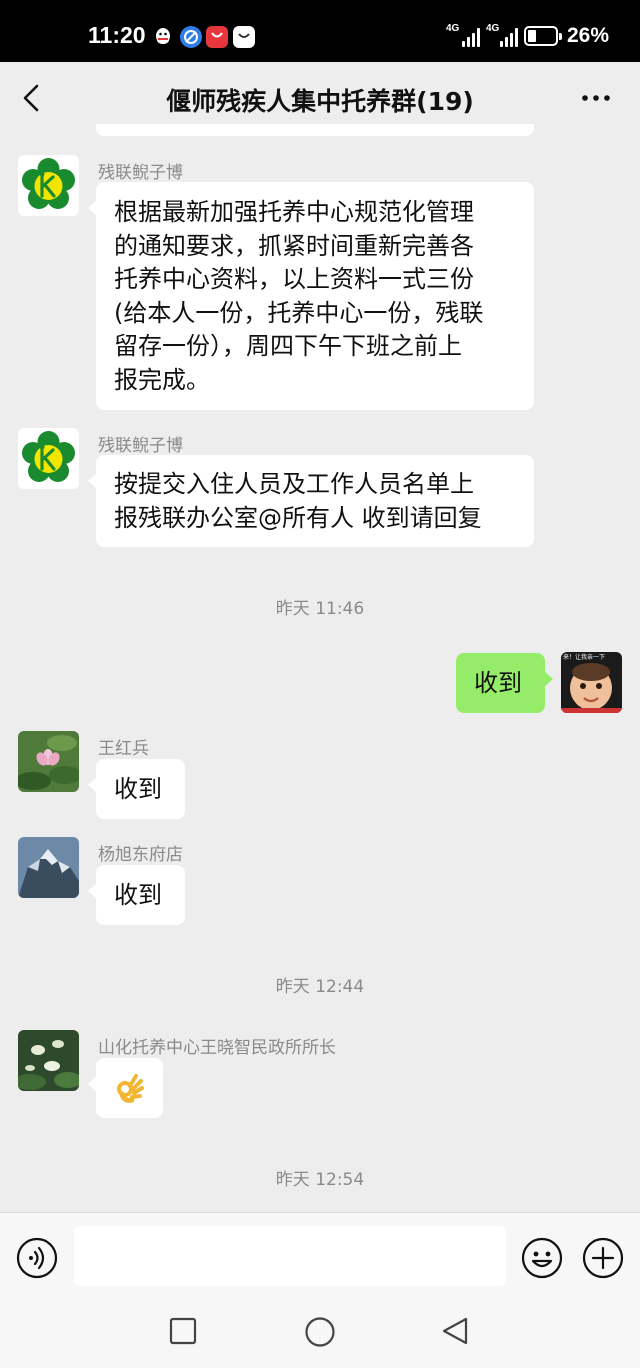 The image size is (640, 1368). What do you see at coordinates (163, 37) in the screenshot?
I see `qq-icon` at bounding box center [163, 37].